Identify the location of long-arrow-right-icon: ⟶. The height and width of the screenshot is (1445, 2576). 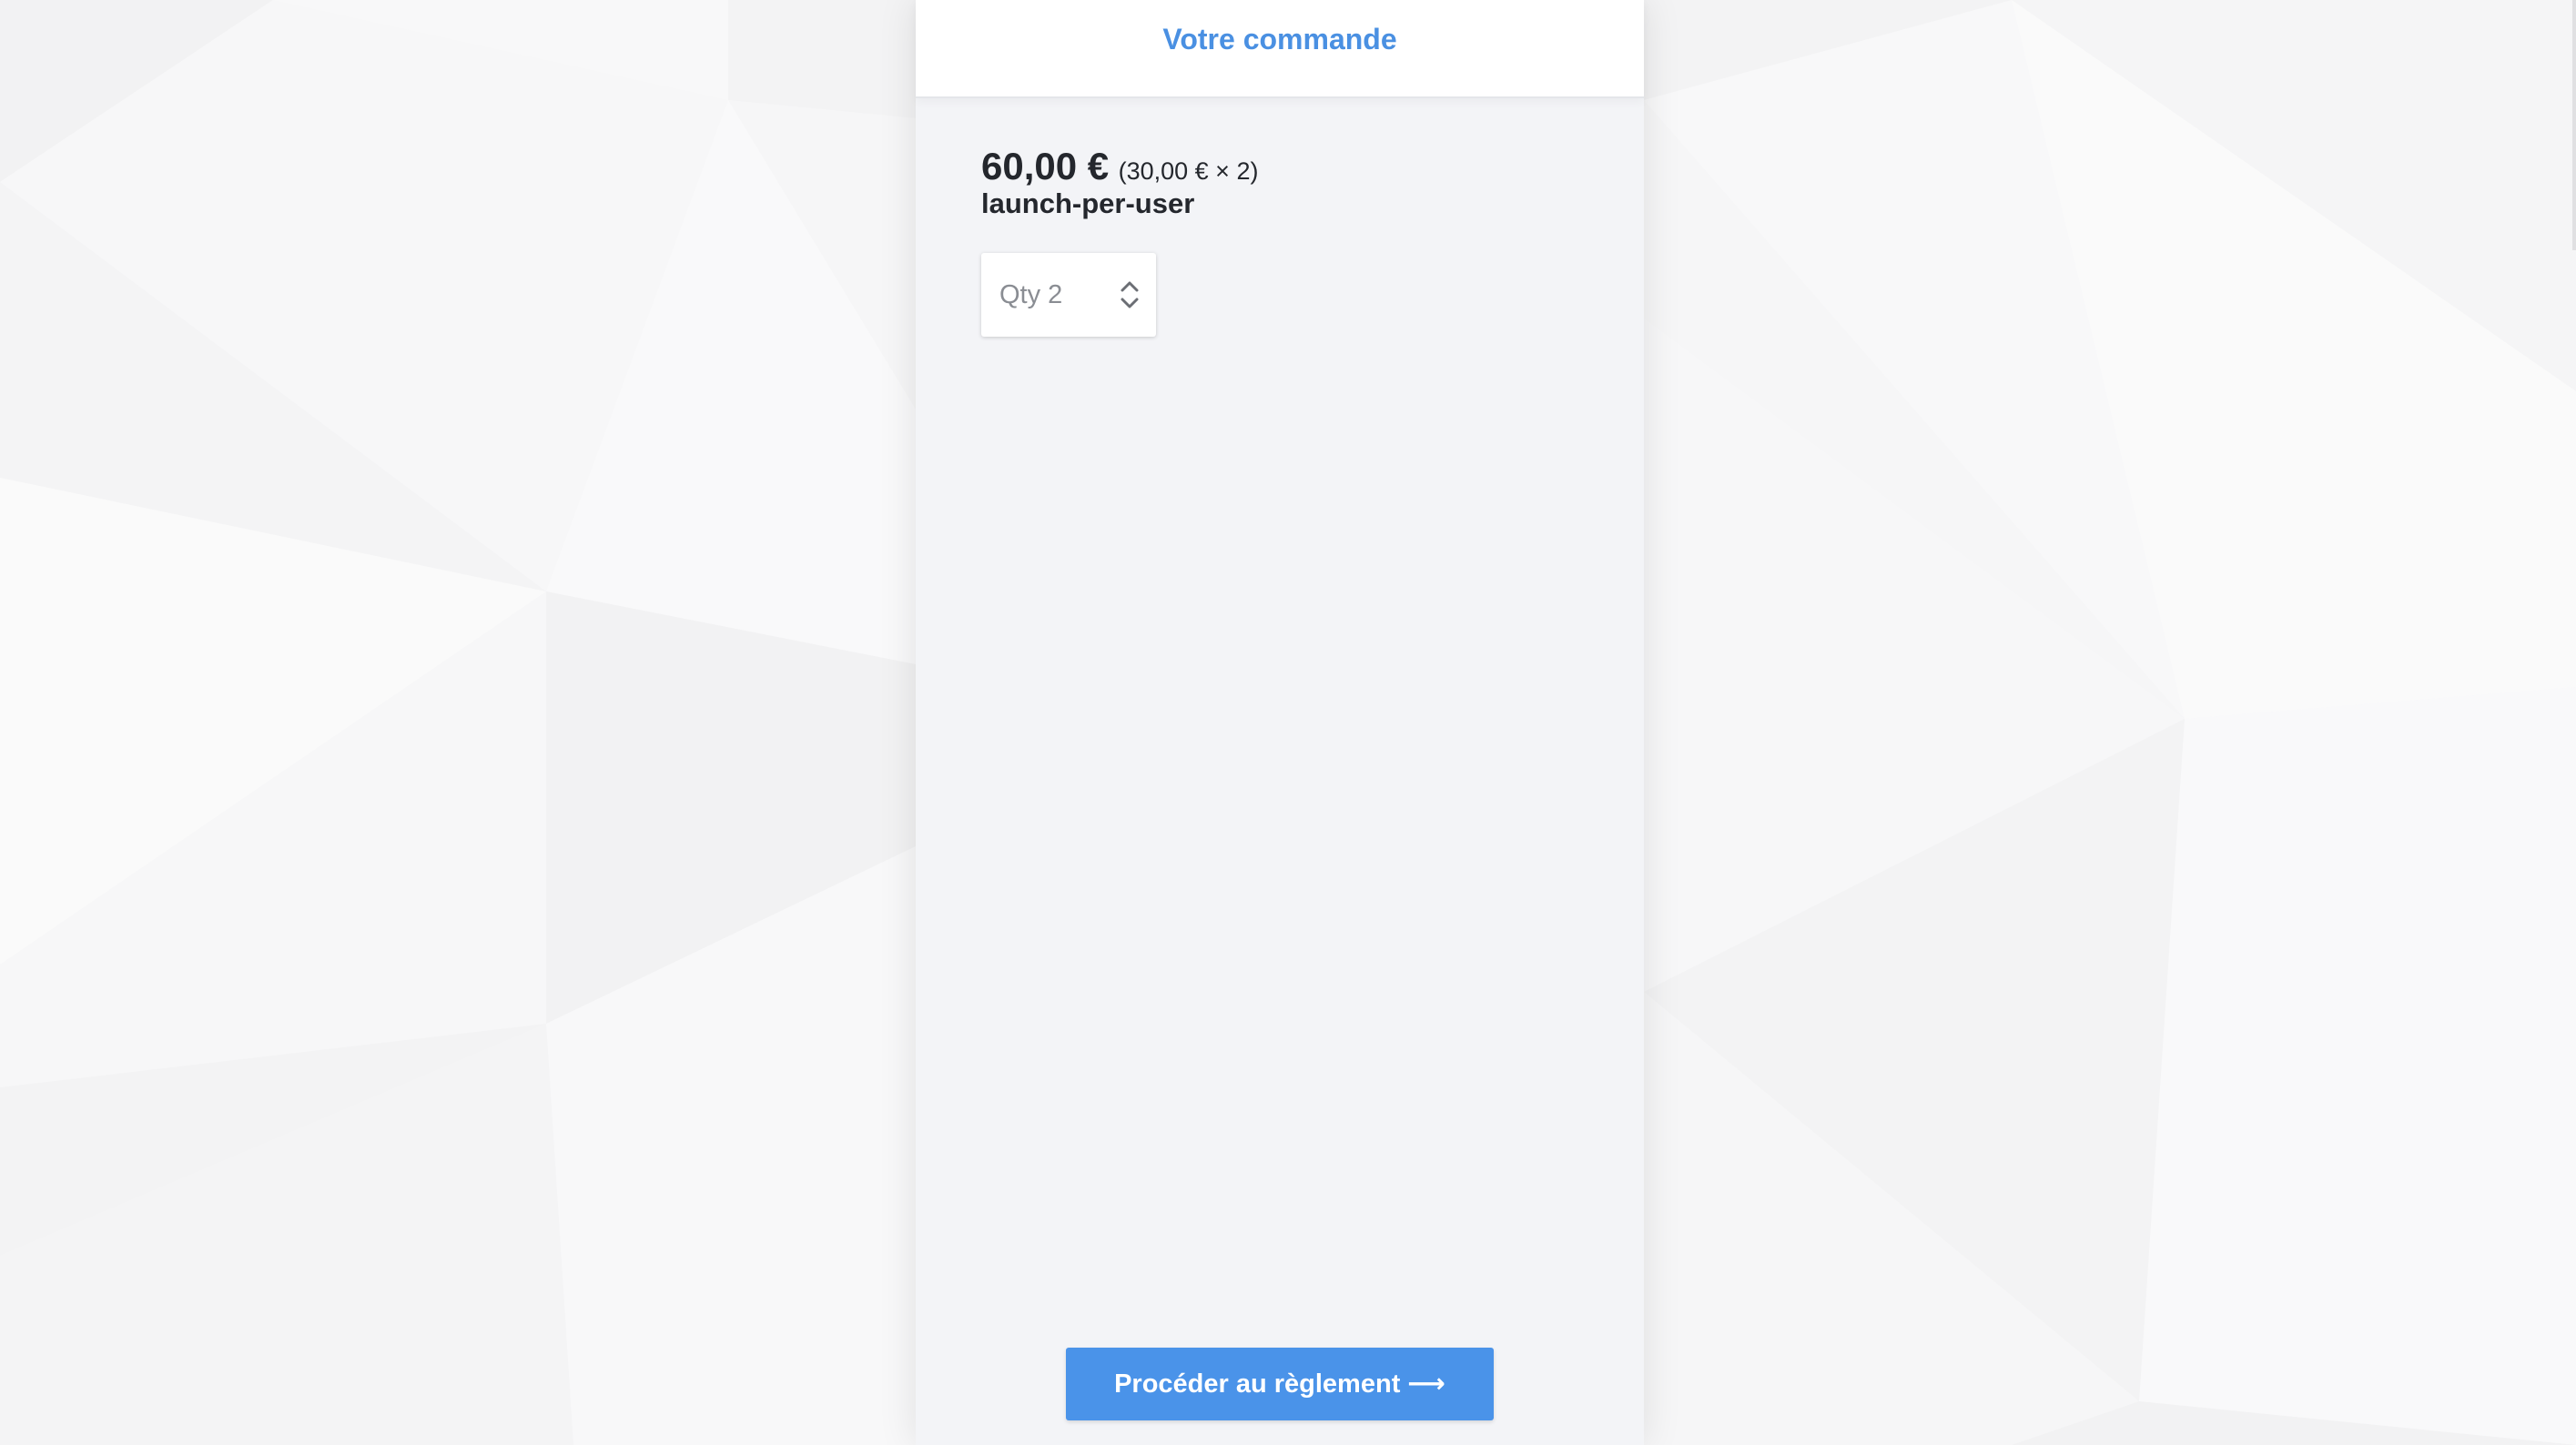
(1426, 1384).